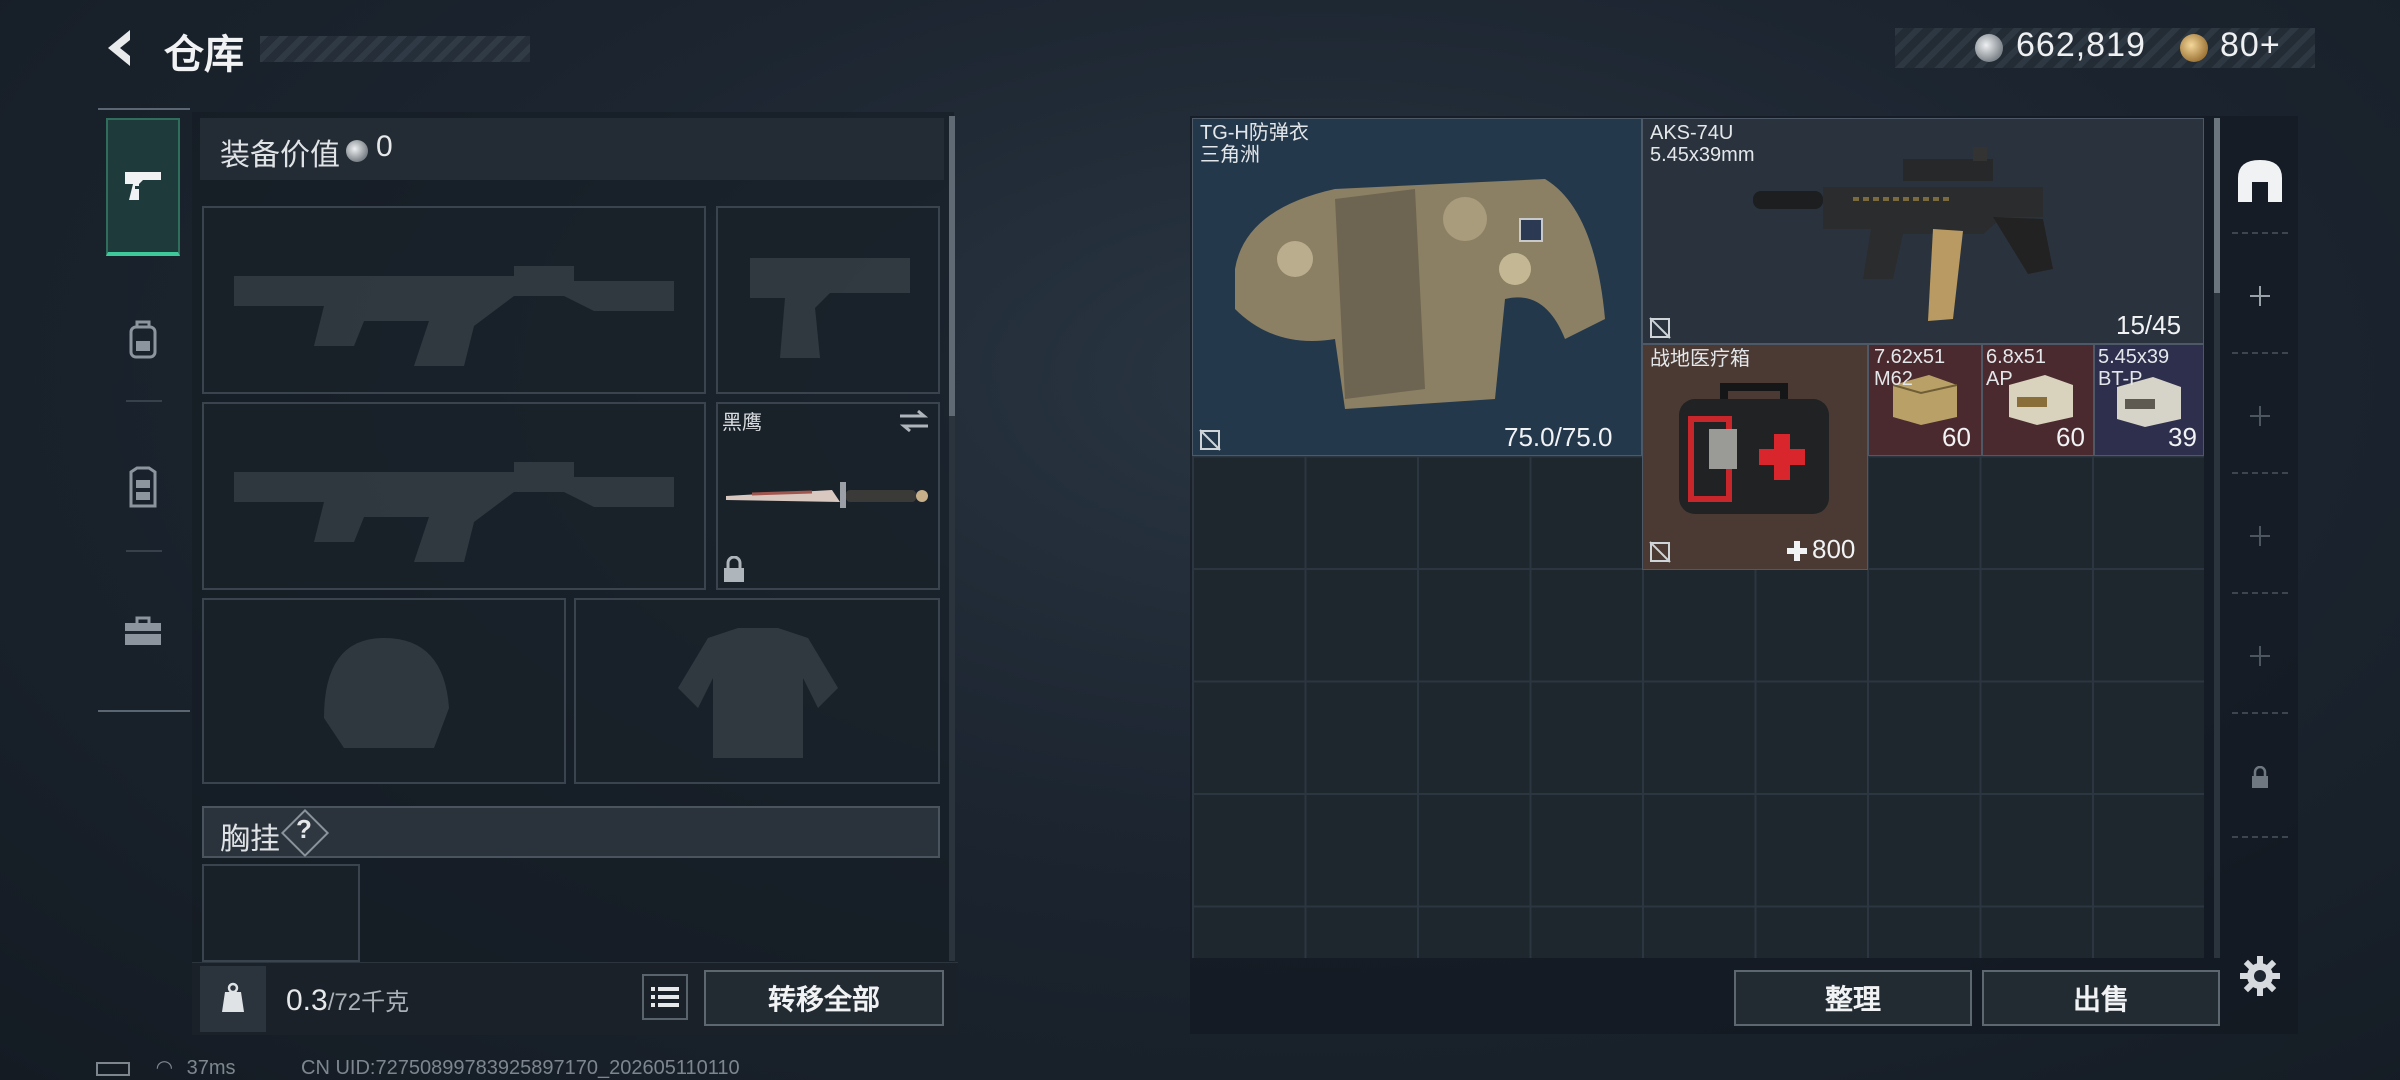 The image size is (2400, 1080). Describe the element at coordinates (830, 308) in the screenshot. I see `pistol-silhouette-icon` at that location.